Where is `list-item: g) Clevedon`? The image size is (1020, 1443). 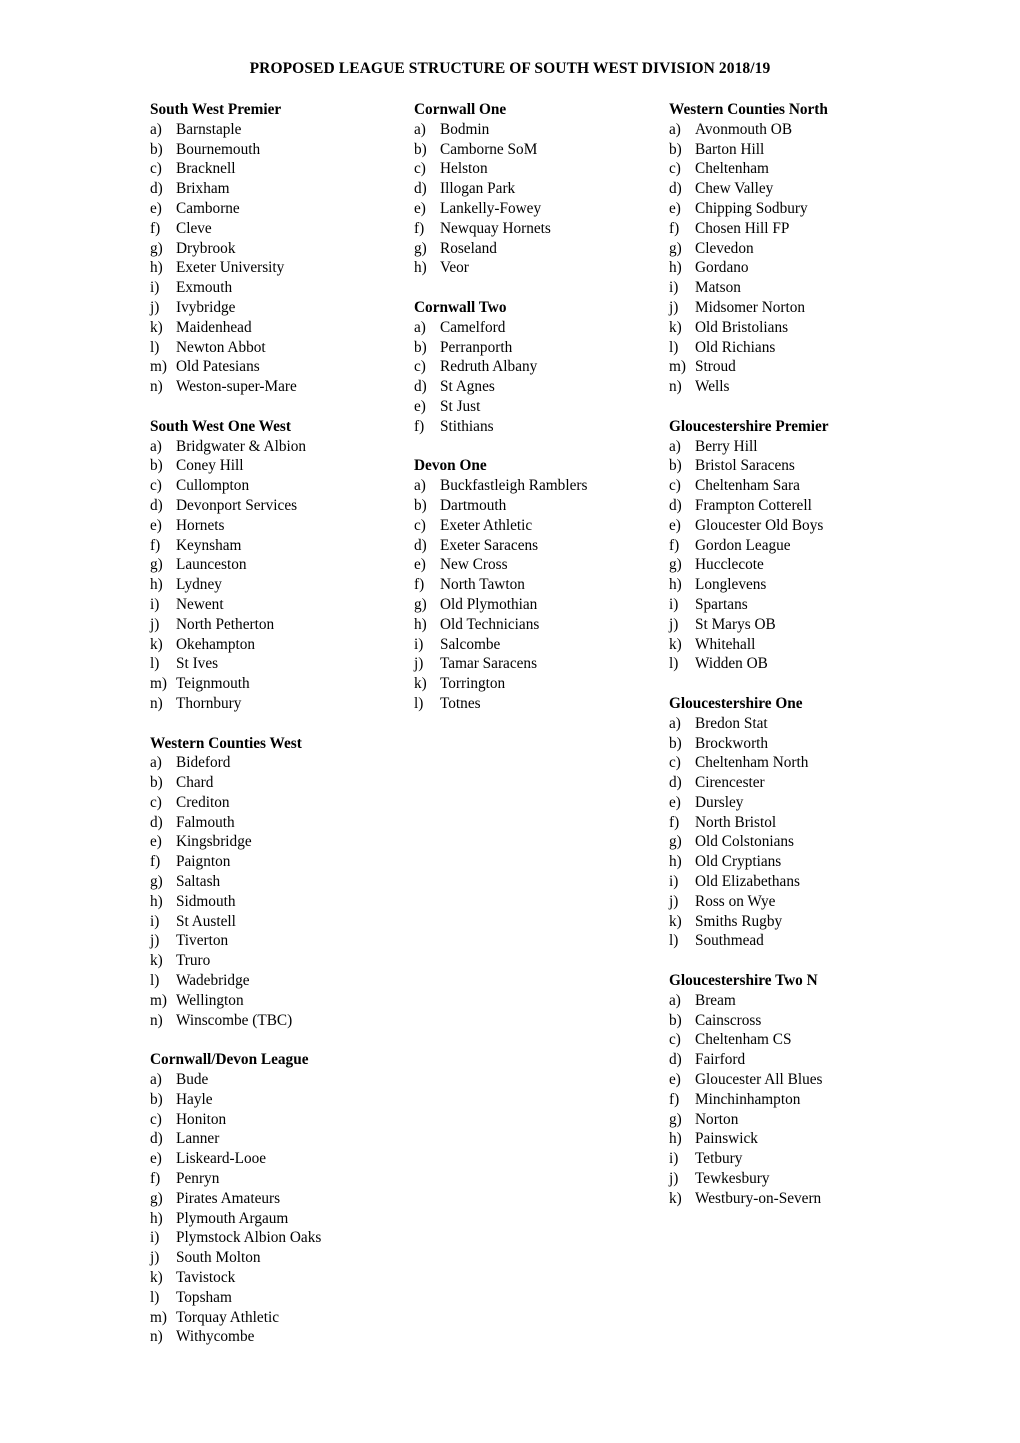 list-item: g) Clevedon is located at coordinates (819, 249).